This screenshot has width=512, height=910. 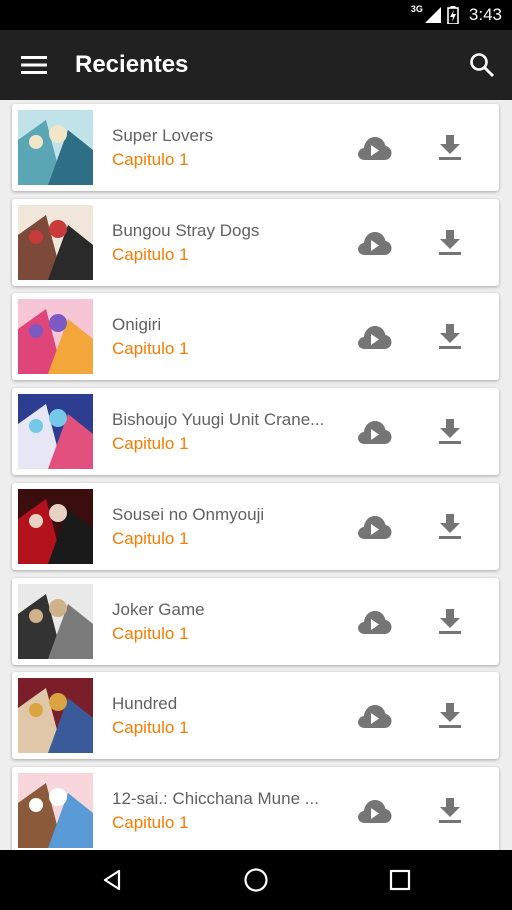 I want to click on episode-card: Bishoujo Yuugi Unit Crane... Capitulo 1, so click(x=255, y=432).